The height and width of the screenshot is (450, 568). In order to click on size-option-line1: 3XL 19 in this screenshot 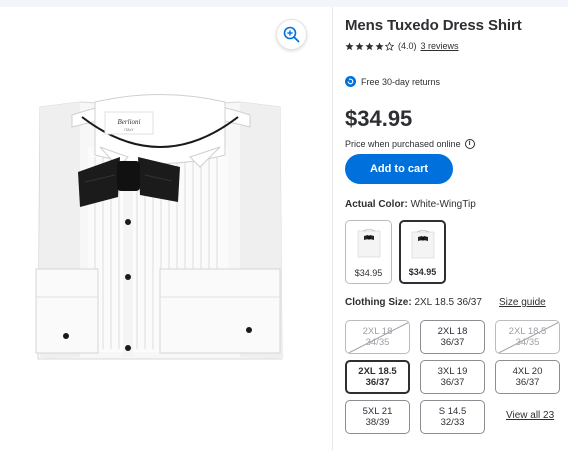, I will do `click(452, 371)`.